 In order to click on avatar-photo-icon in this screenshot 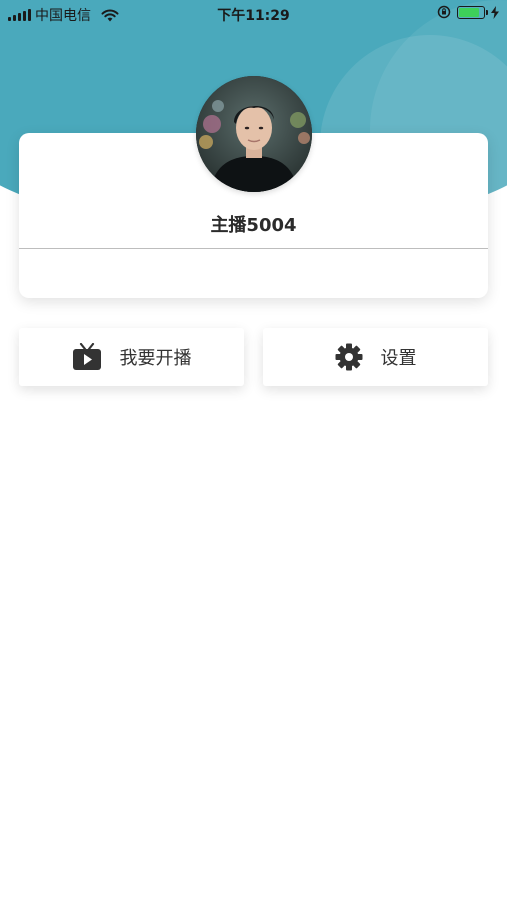, I will do `click(254, 134)`.